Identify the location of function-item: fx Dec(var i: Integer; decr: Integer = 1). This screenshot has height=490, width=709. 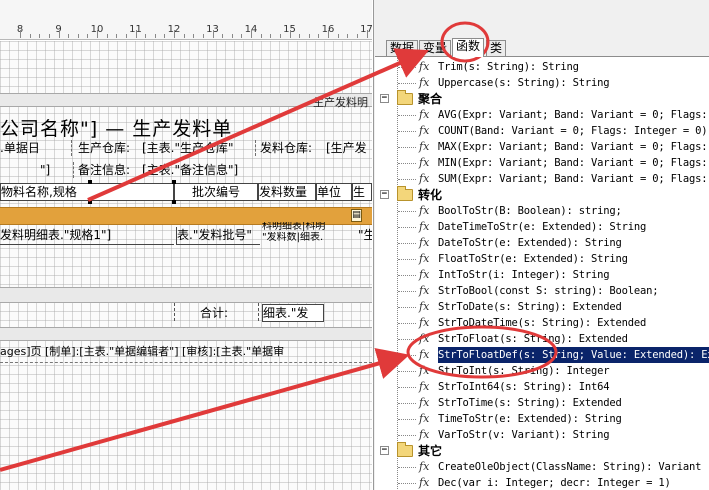
(542, 482).